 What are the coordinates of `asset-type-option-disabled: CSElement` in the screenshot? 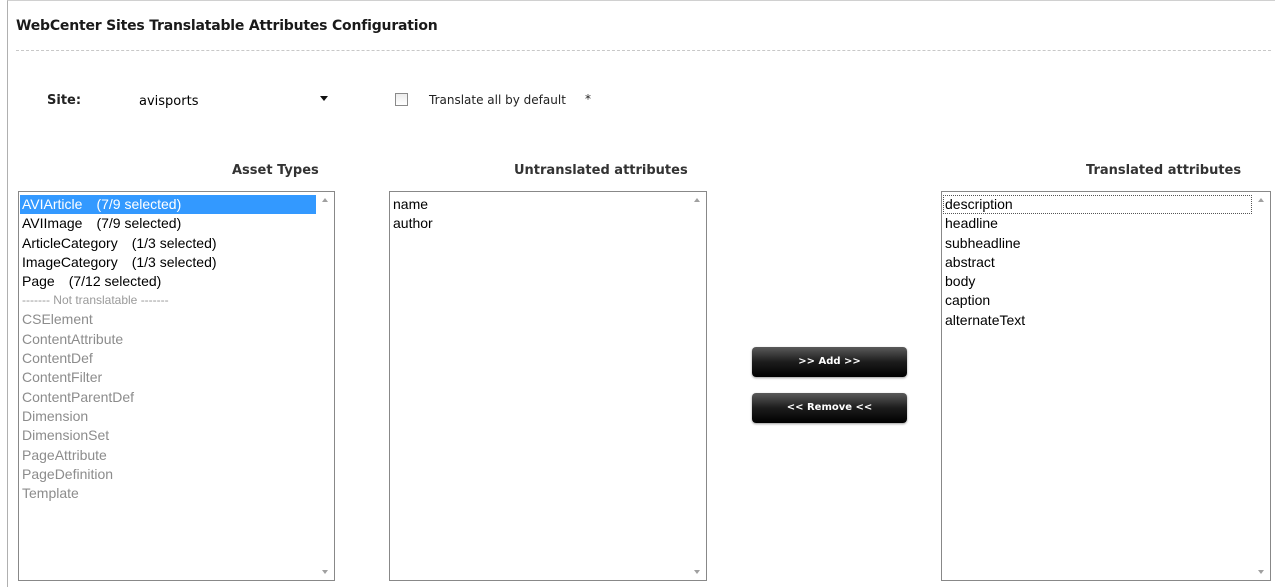 It's located at (57, 319).